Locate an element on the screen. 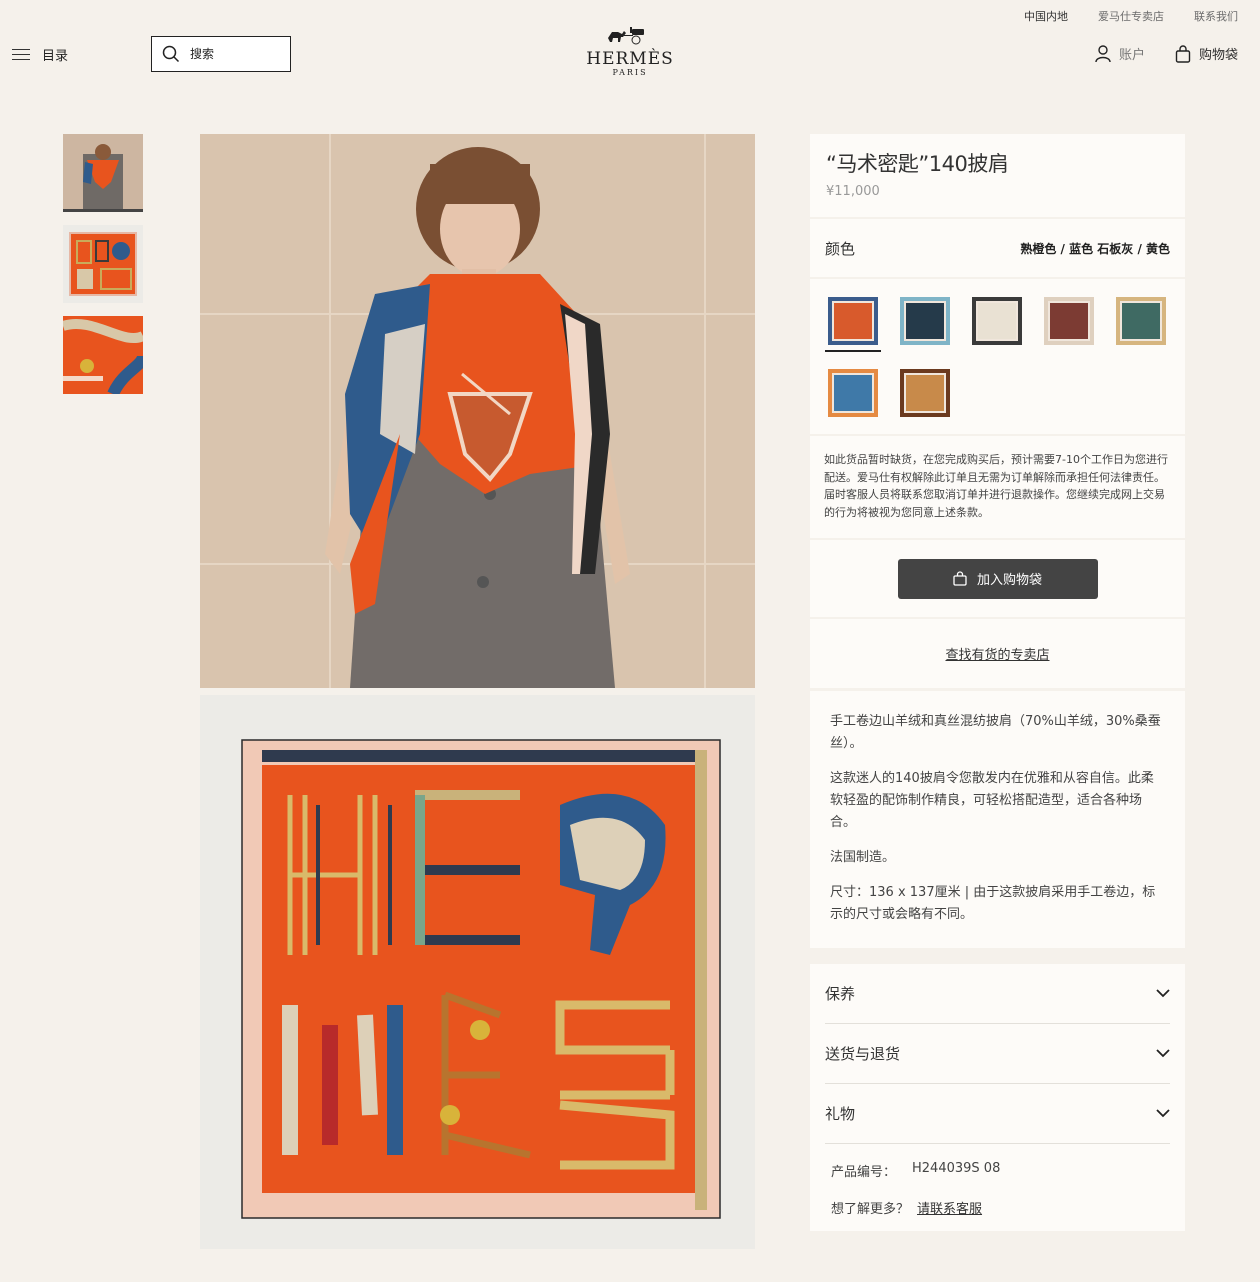 This screenshot has height=1282, width=1260. logo-subtitle: PARIS is located at coordinates (630, 72).